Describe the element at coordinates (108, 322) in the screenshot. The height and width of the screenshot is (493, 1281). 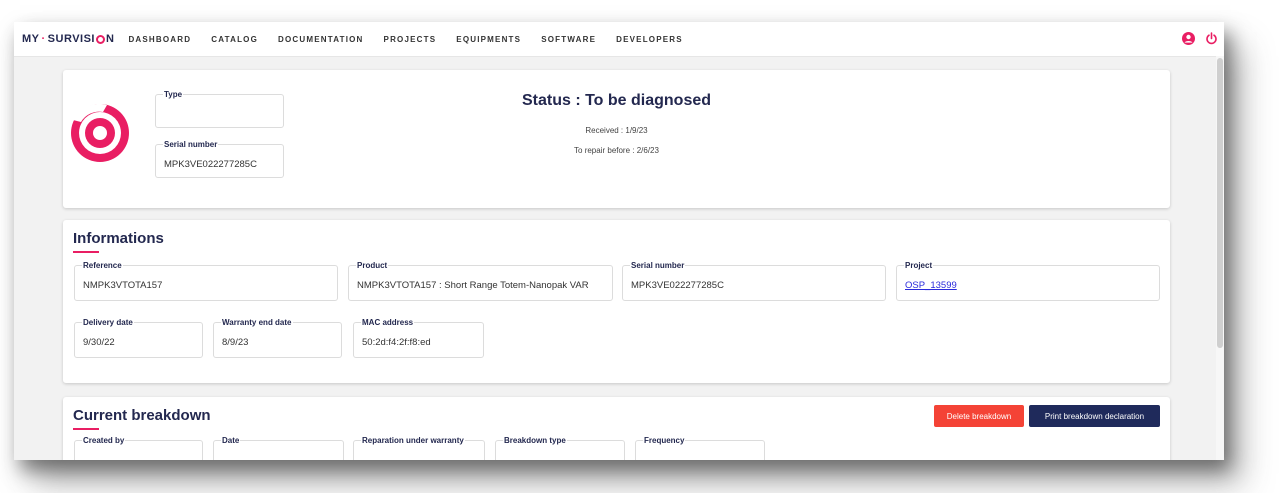
I see `delivery-date-label: Delivery date` at that location.